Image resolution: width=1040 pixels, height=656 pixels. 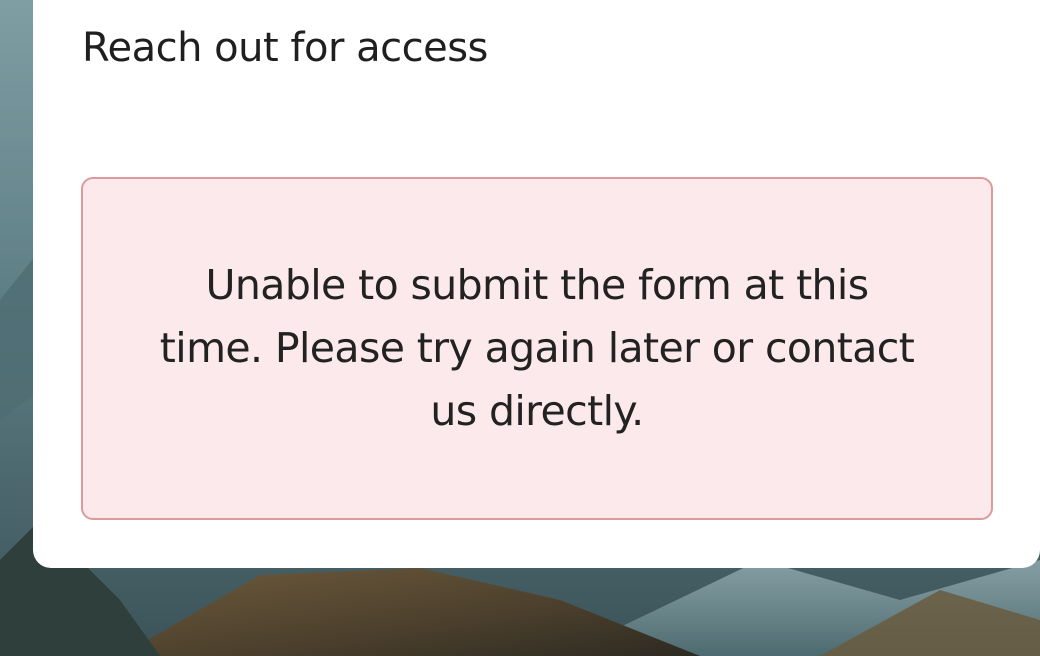 What do you see at coordinates (285, 48) in the screenshot?
I see `card-title: Reach out for access` at bounding box center [285, 48].